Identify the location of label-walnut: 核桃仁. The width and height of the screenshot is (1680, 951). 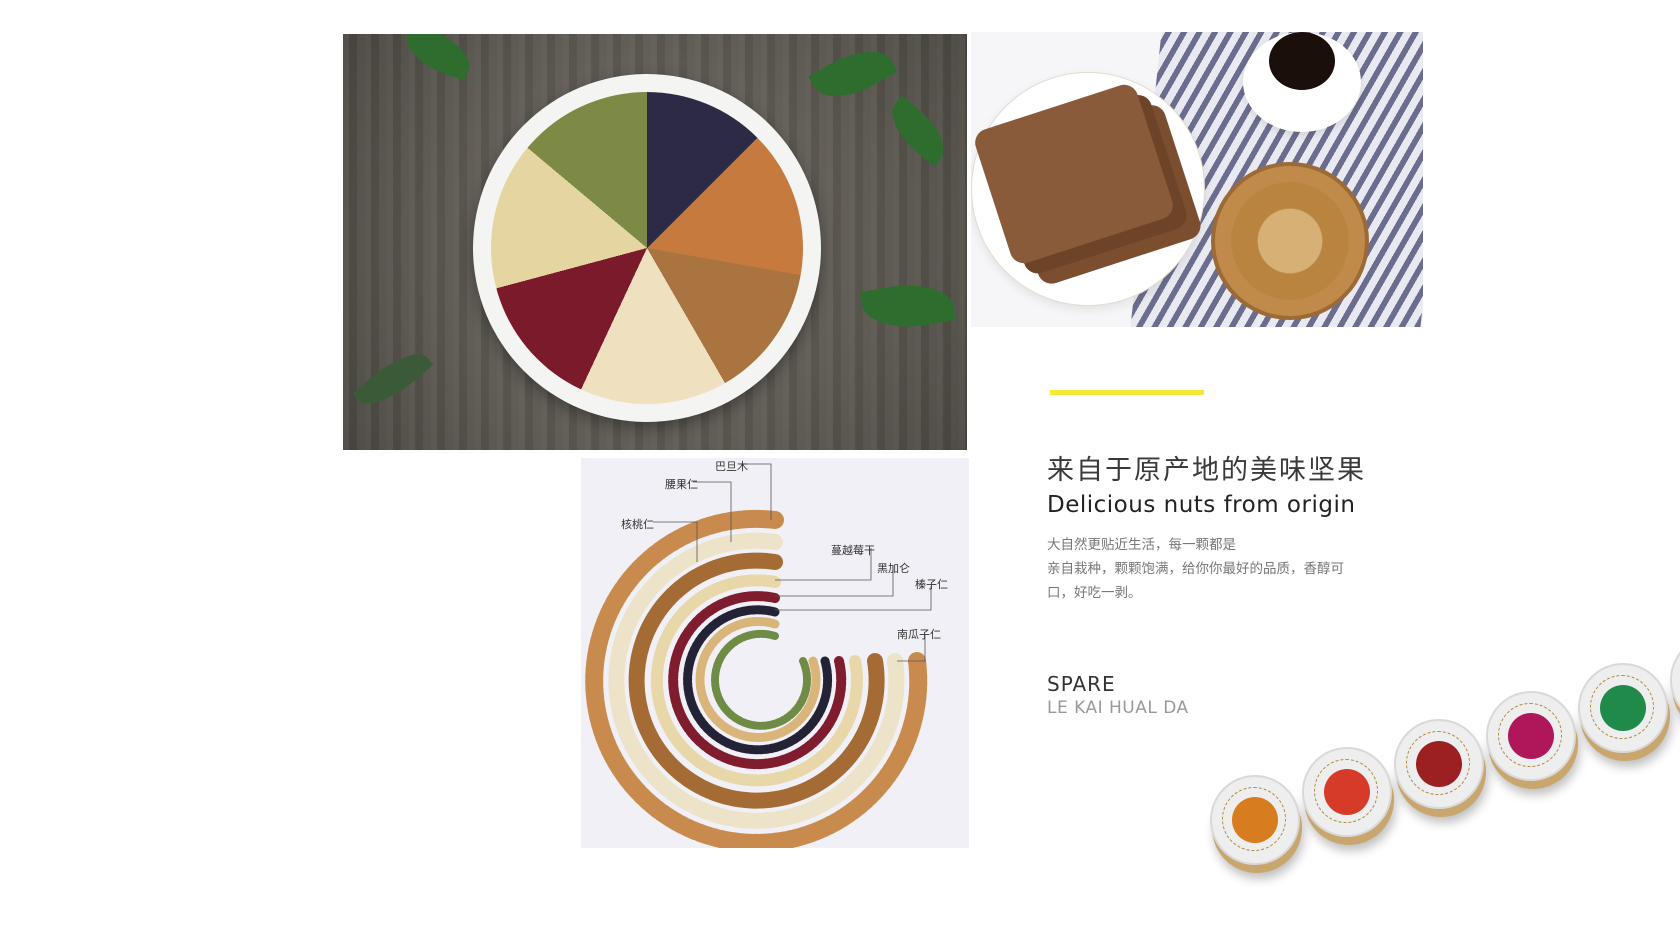
(637, 524).